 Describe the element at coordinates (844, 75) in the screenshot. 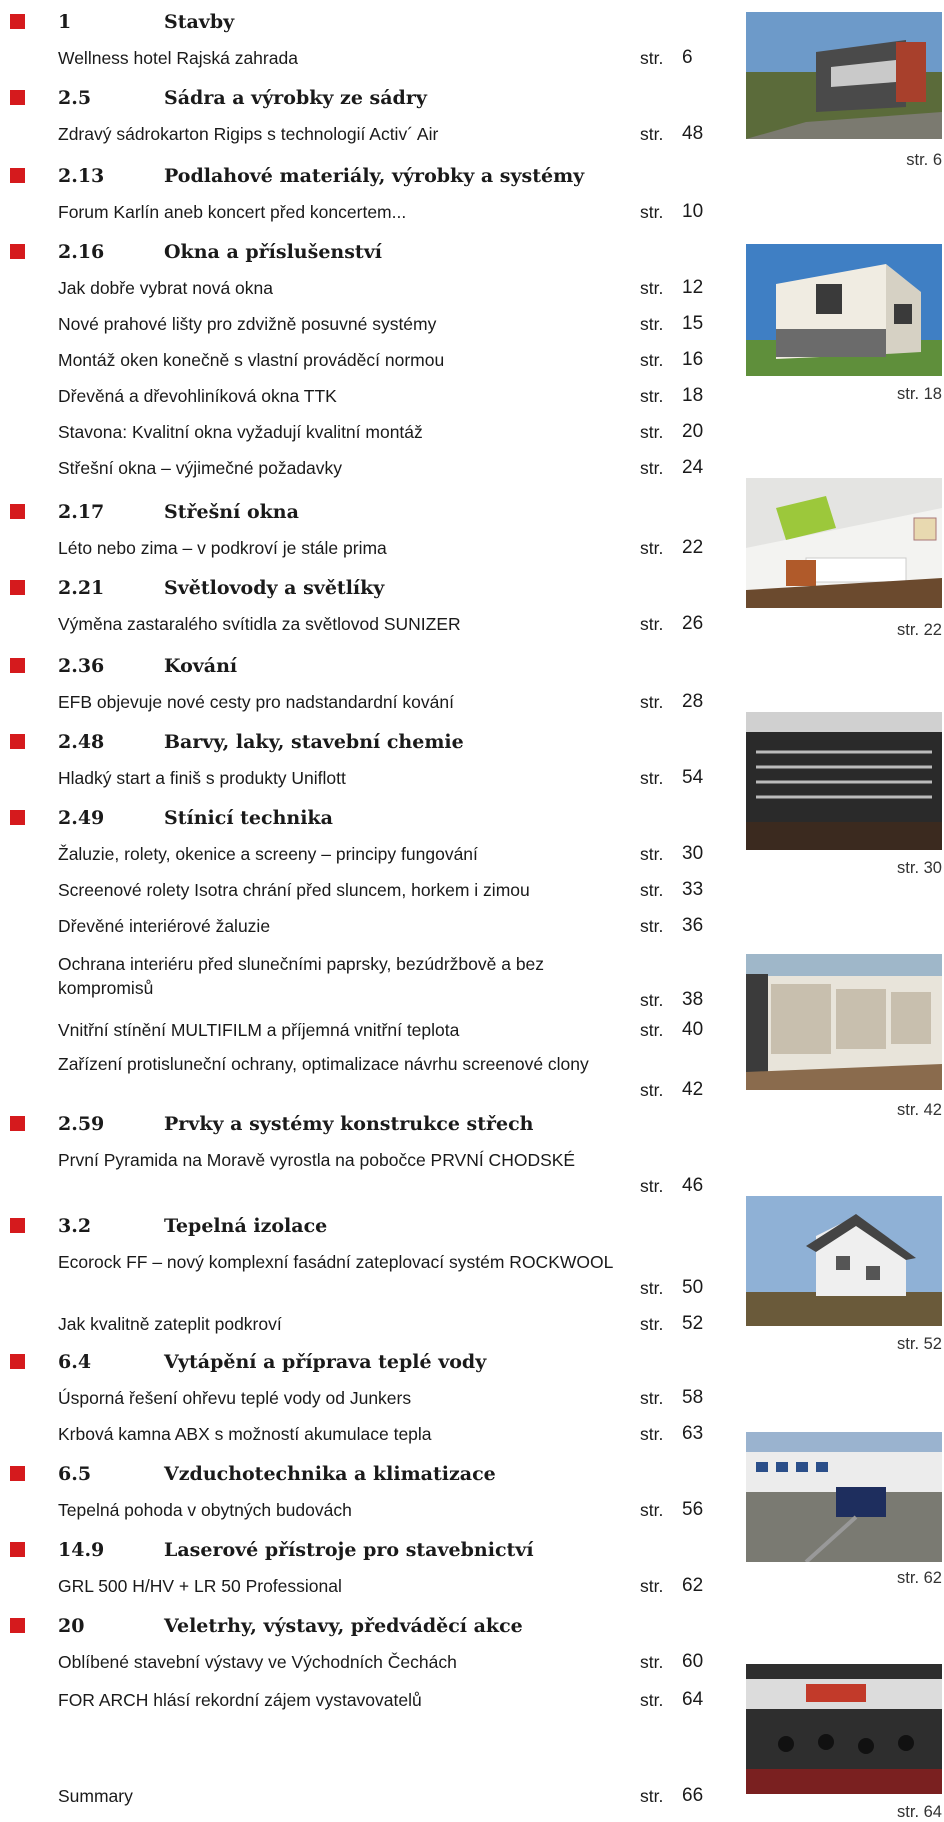

I see `modern-hotel-photo` at that location.